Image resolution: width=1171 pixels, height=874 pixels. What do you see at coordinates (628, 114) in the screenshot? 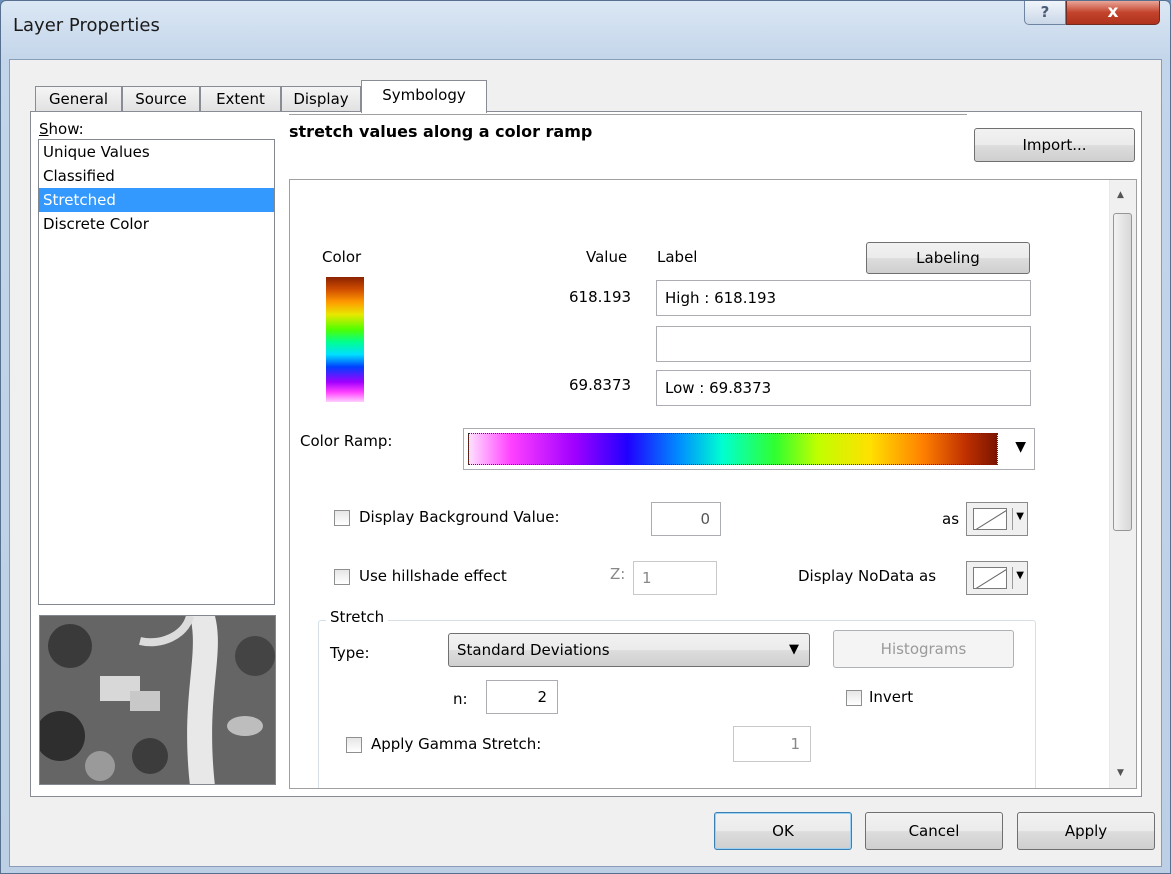
I see `heading-divider` at bounding box center [628, 114].